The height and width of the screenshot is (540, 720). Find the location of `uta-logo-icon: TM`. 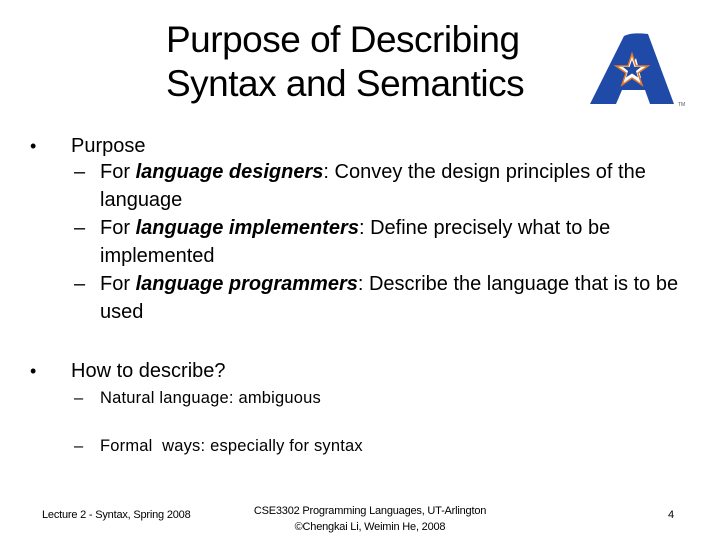

uta-logo-icon: TM is located at coordinates (637, 70).